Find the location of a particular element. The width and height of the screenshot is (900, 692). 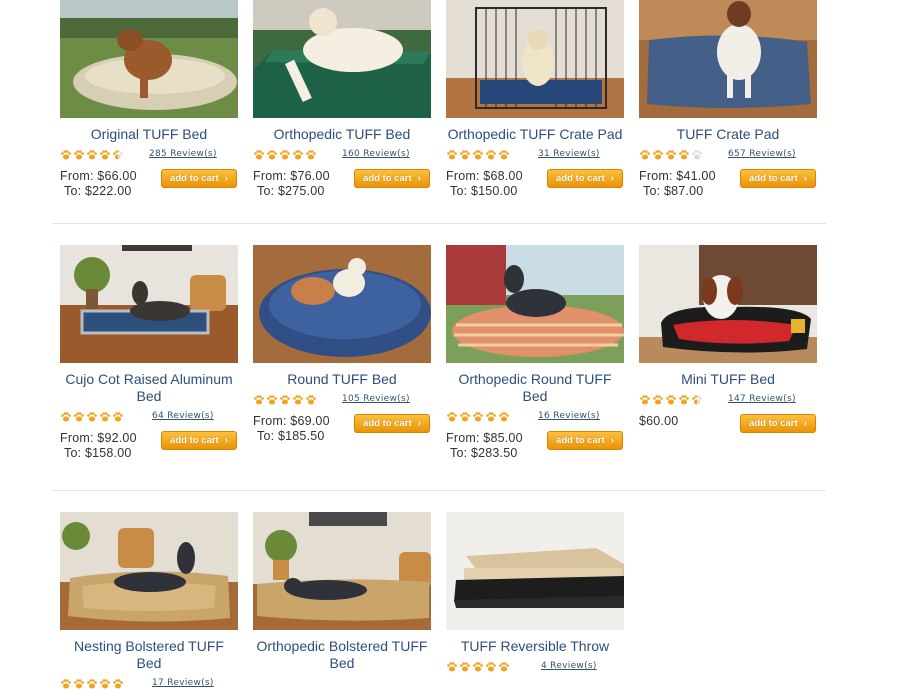

product-title: Orthopedic Bolstered TUFF Bed is located at coordinates (342, 655).